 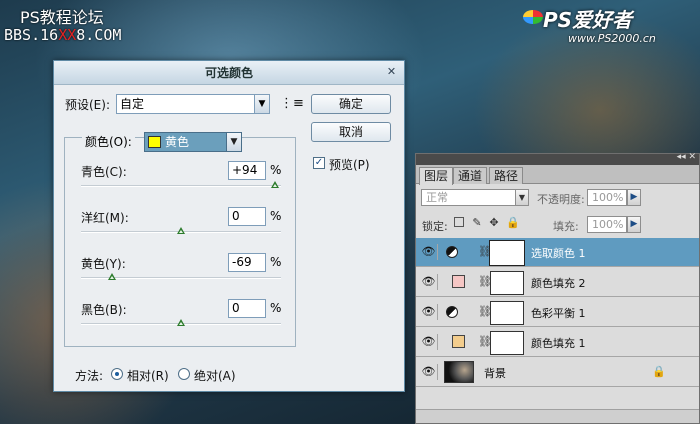 What do you see at coordinates (561, 199) in the screenshot?
I see `opacity-label: 不透明度:` at bounding box center [561, 199].